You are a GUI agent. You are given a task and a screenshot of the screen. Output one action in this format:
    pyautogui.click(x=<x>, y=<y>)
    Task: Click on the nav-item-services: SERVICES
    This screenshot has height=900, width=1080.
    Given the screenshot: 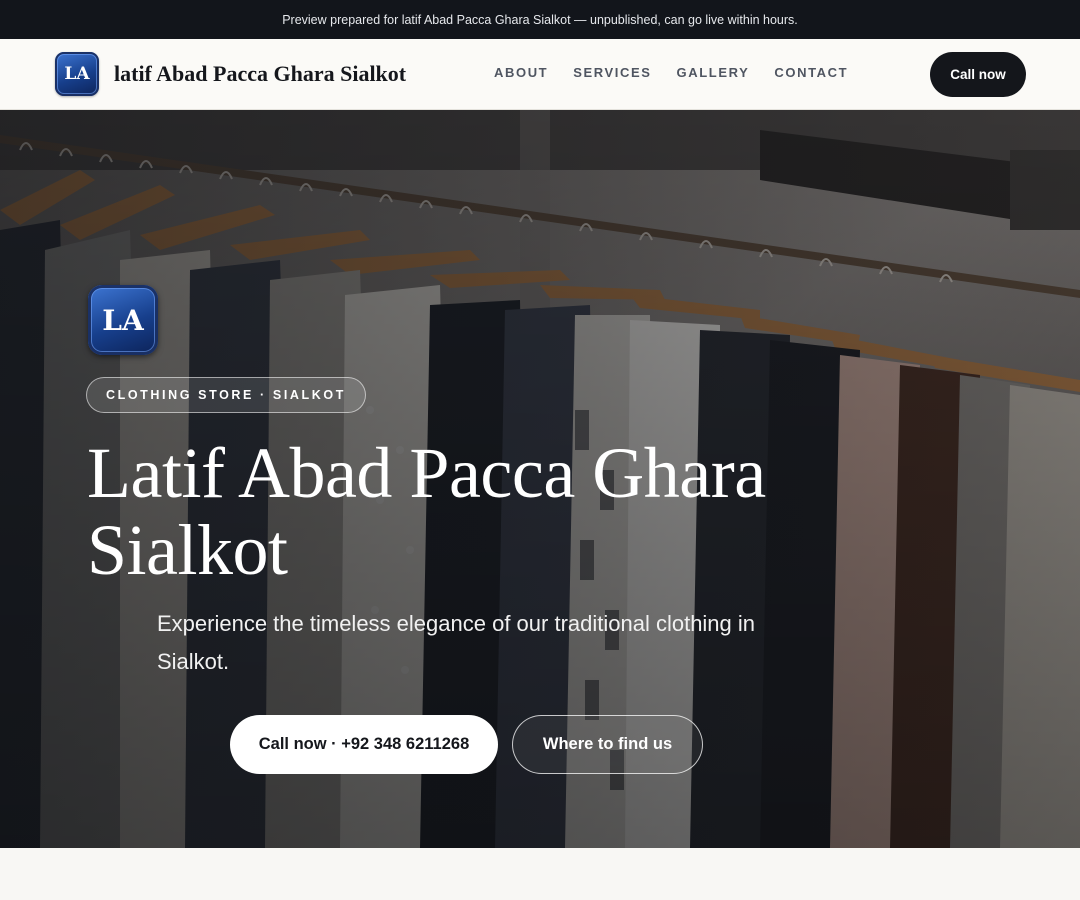 What is the action you would take?
    pyautogui.click(x=612, y=72)
    